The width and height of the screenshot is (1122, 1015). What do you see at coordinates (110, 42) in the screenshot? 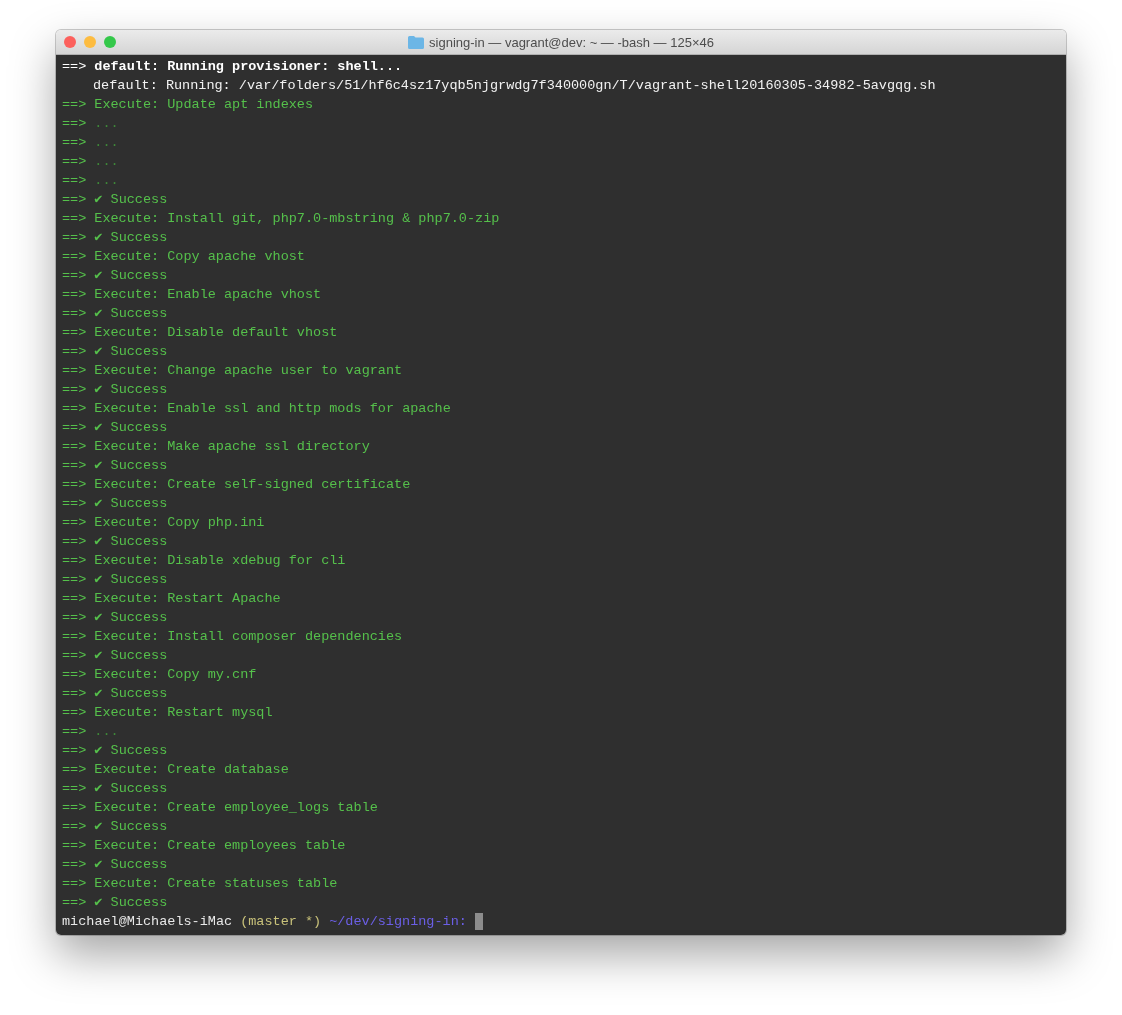
I see `zoom-button` at bounding box center [110, 42].